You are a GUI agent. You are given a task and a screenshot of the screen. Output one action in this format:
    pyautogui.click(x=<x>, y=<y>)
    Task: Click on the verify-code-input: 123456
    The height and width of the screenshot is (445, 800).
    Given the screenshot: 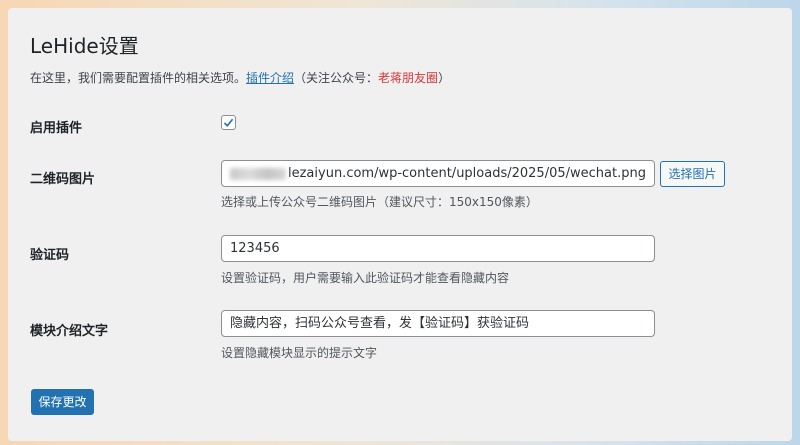 What is the action you would take?
    pyautogui.click(x=438, y=248)
    